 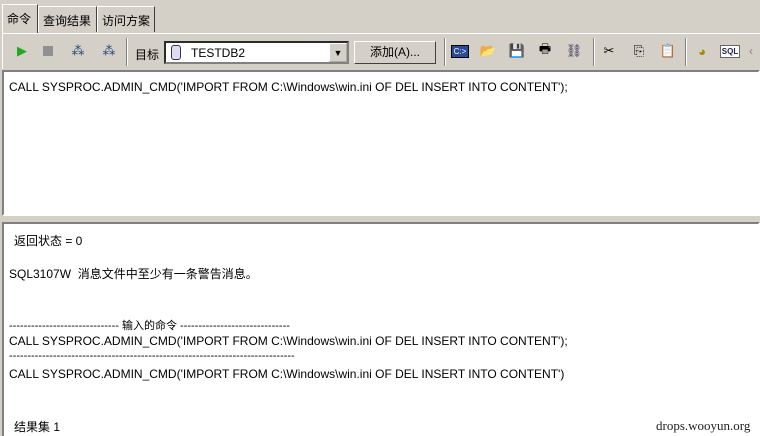 What do you see at coordinates (488, 51) in the screenshot?
I see `open-folder-icon: 📂` at bounding box center [488, 51].